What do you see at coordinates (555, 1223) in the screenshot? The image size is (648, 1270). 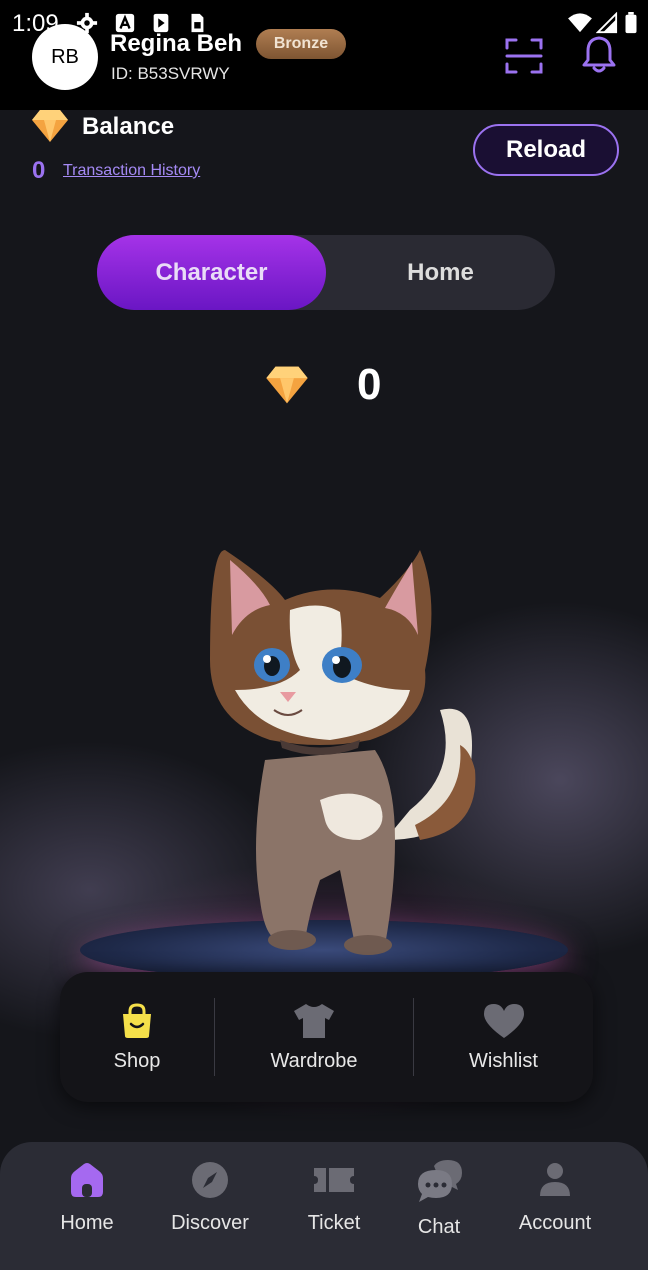 I see `nav-account-label: Account` at bounding box center [555, 1223].